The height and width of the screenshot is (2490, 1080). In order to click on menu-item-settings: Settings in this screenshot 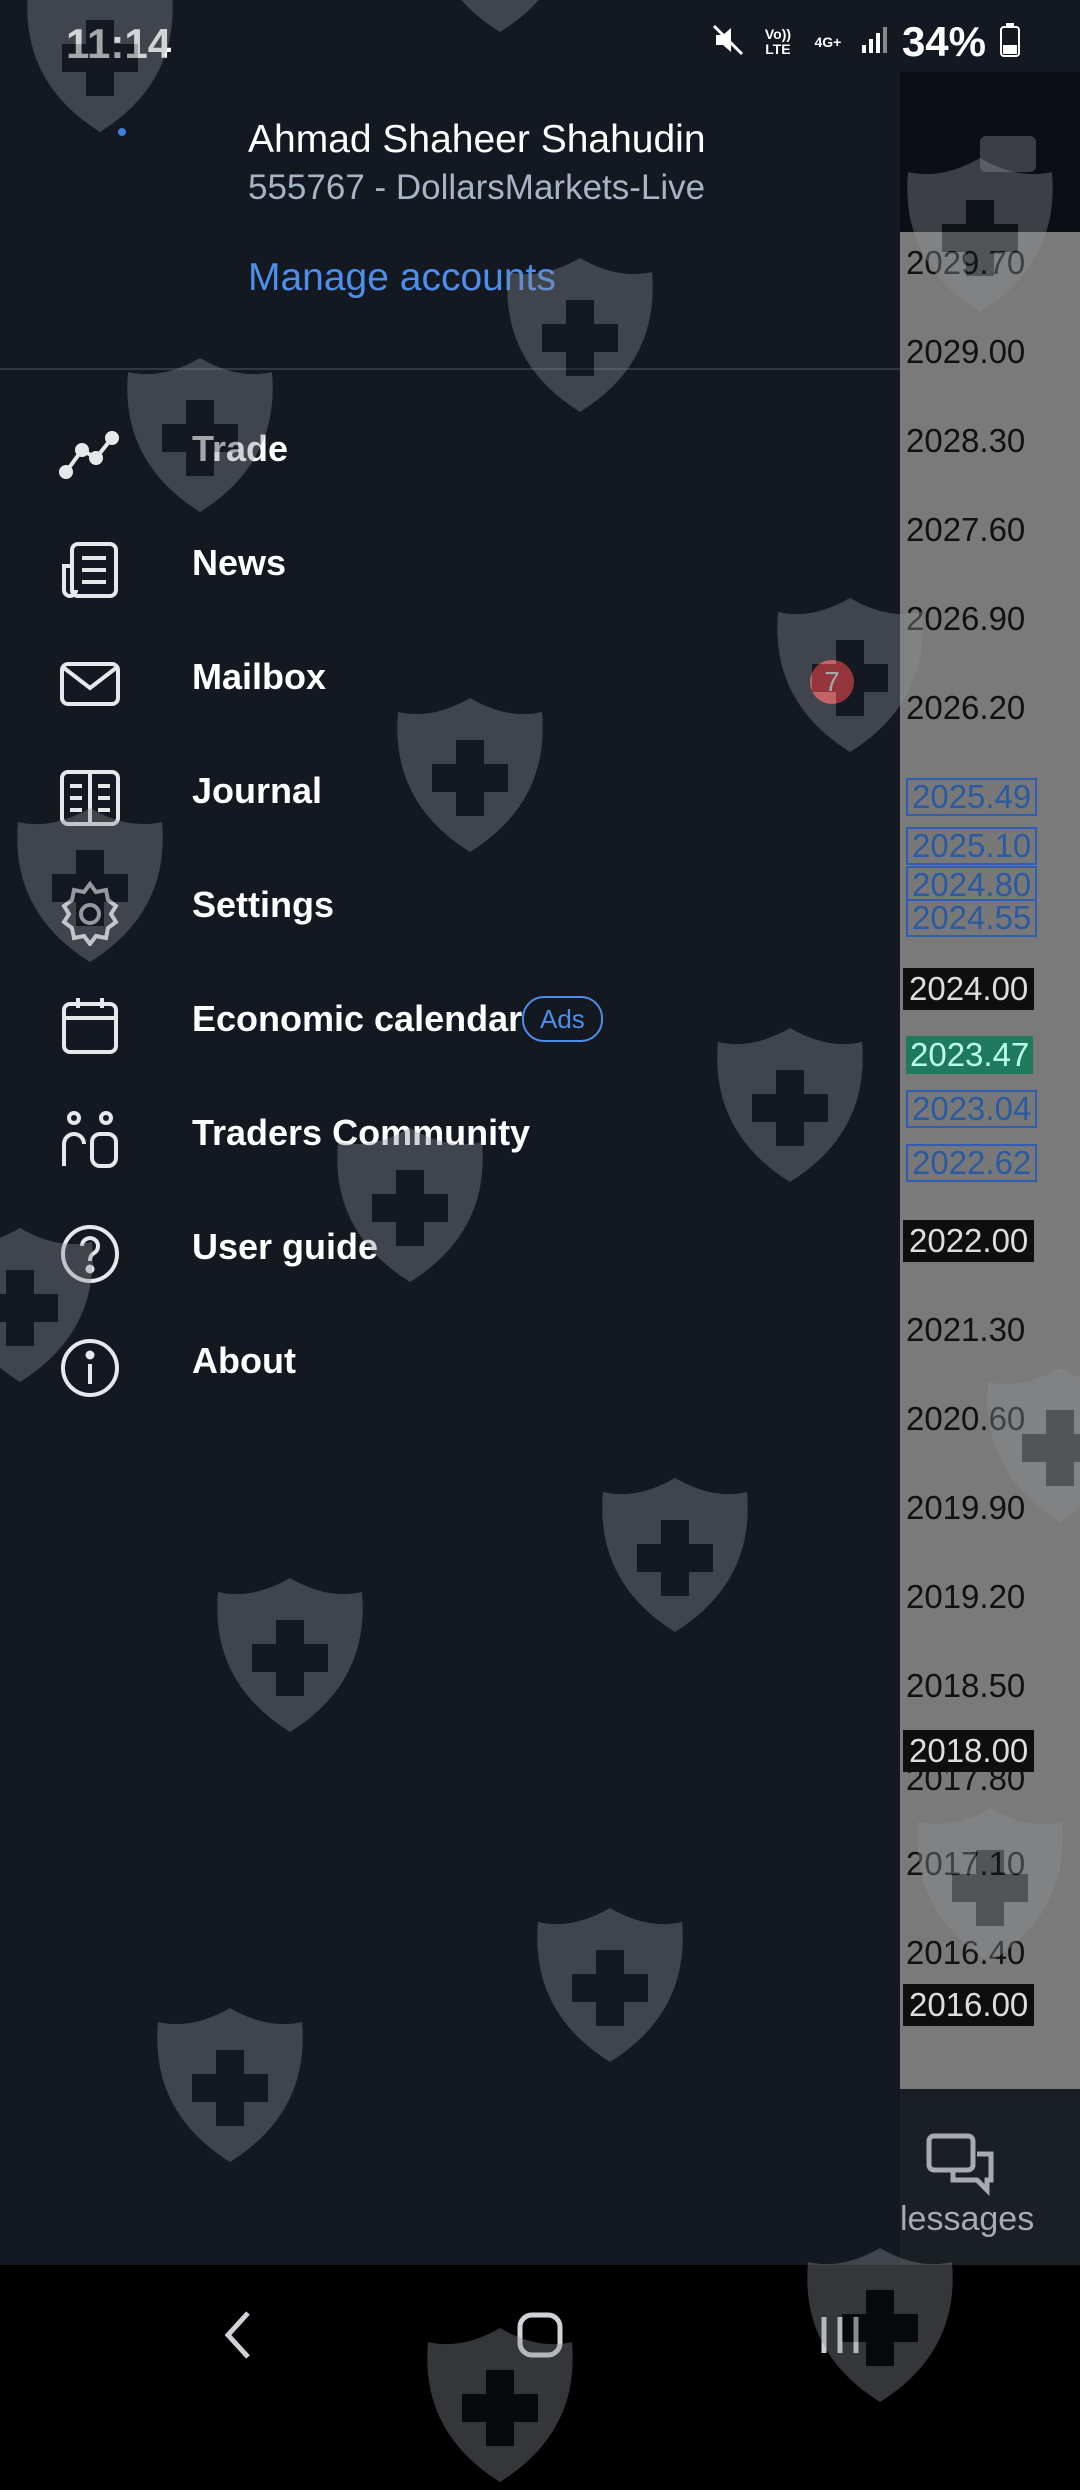, I will do `click(450, 908)`.